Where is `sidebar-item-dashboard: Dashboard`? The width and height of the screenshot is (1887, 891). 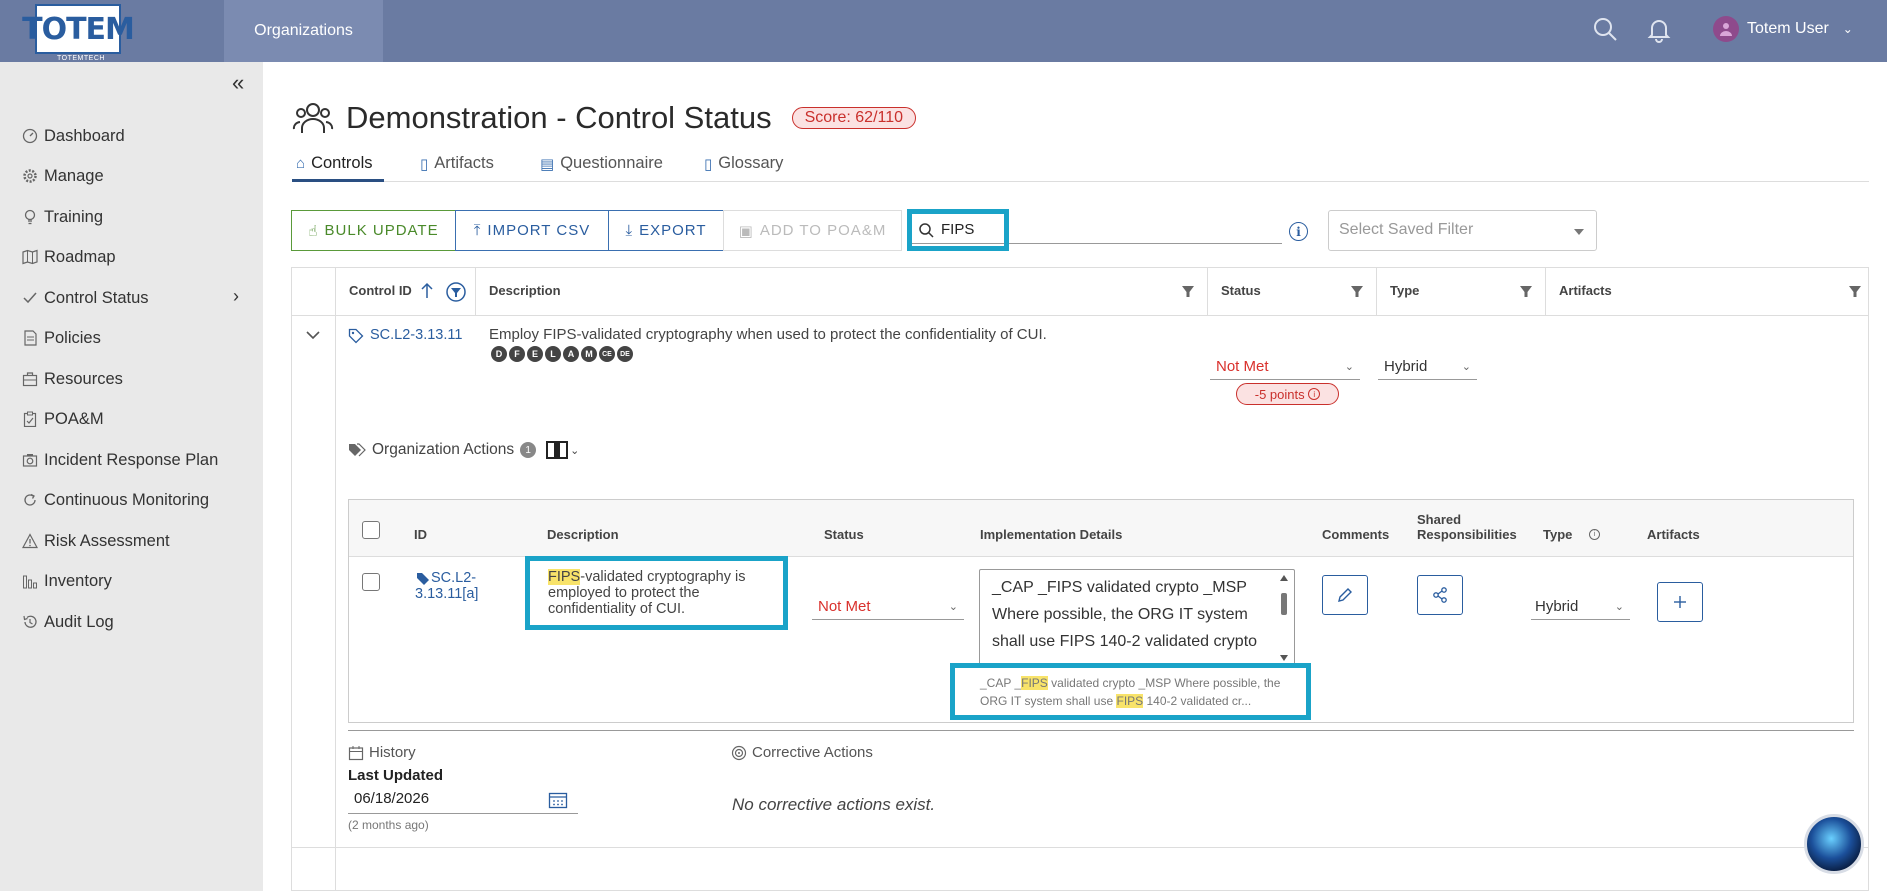
sidebar-item-dashboard: Dashboard is located at coordinates (73, 136).